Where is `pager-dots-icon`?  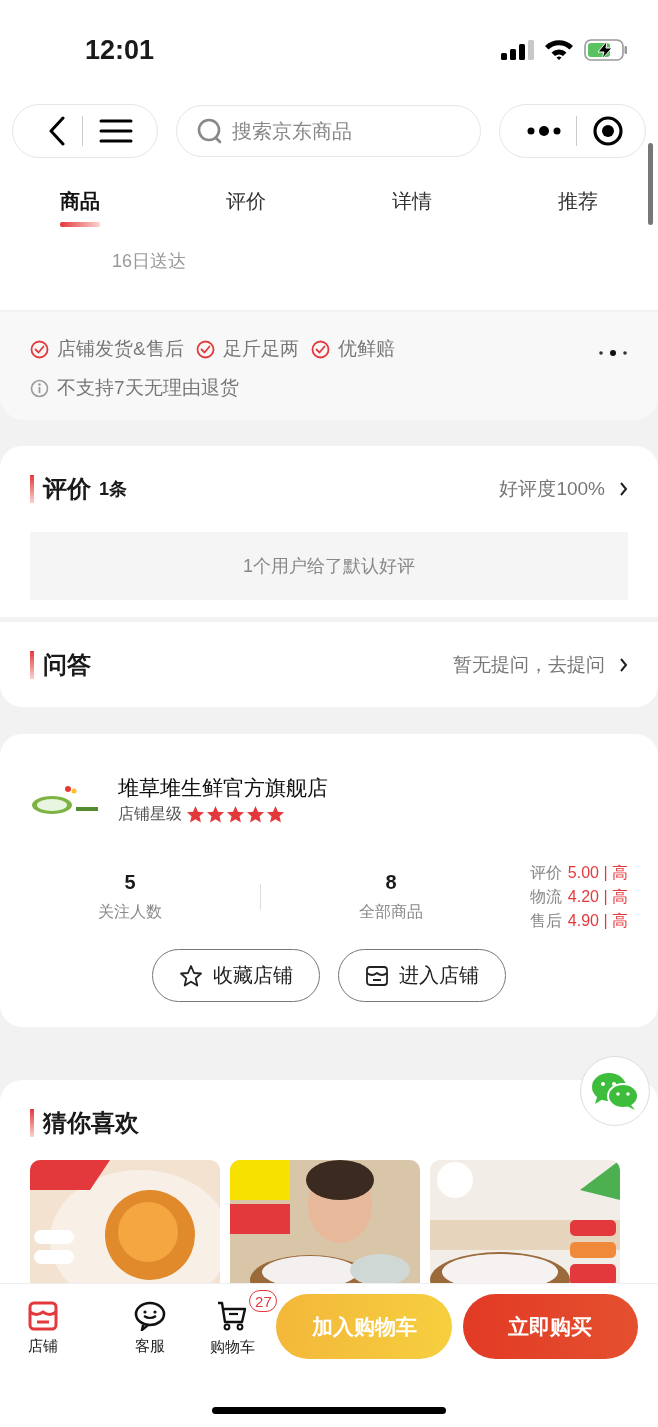
pager-dots-icon is located at coordinates (613, 353).